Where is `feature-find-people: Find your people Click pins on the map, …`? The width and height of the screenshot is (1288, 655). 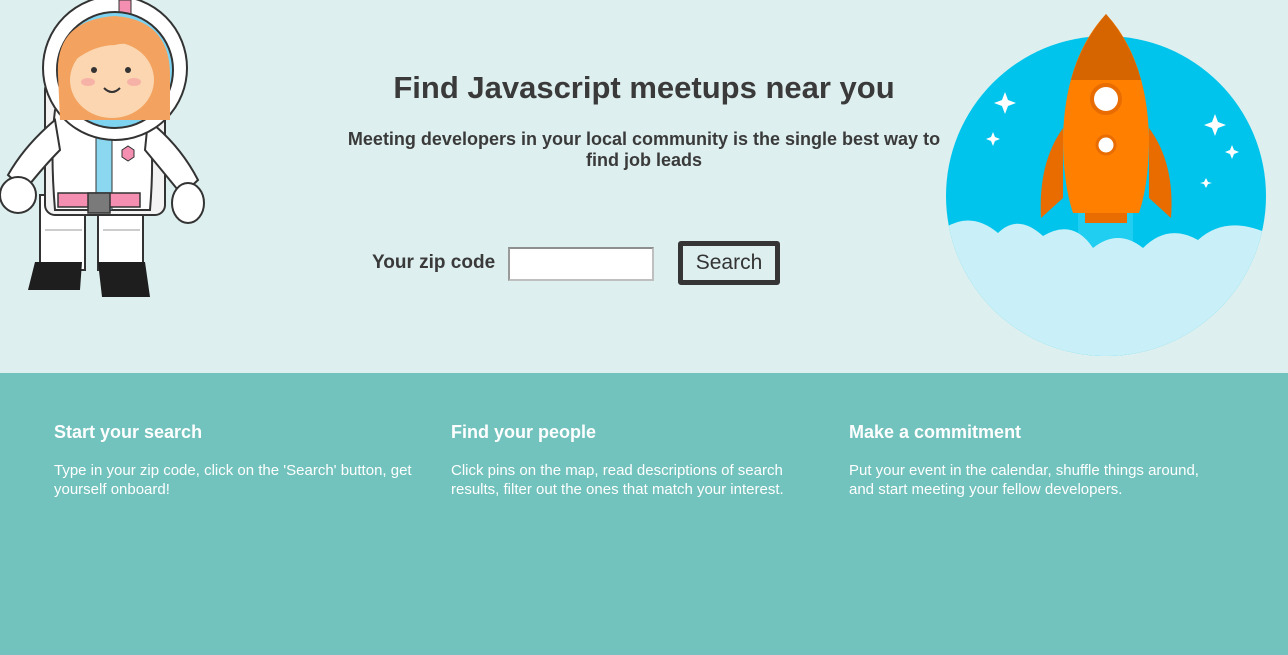 feature-find-people: Find your people Click pins on the map, … is located at coordinates (636, 460).